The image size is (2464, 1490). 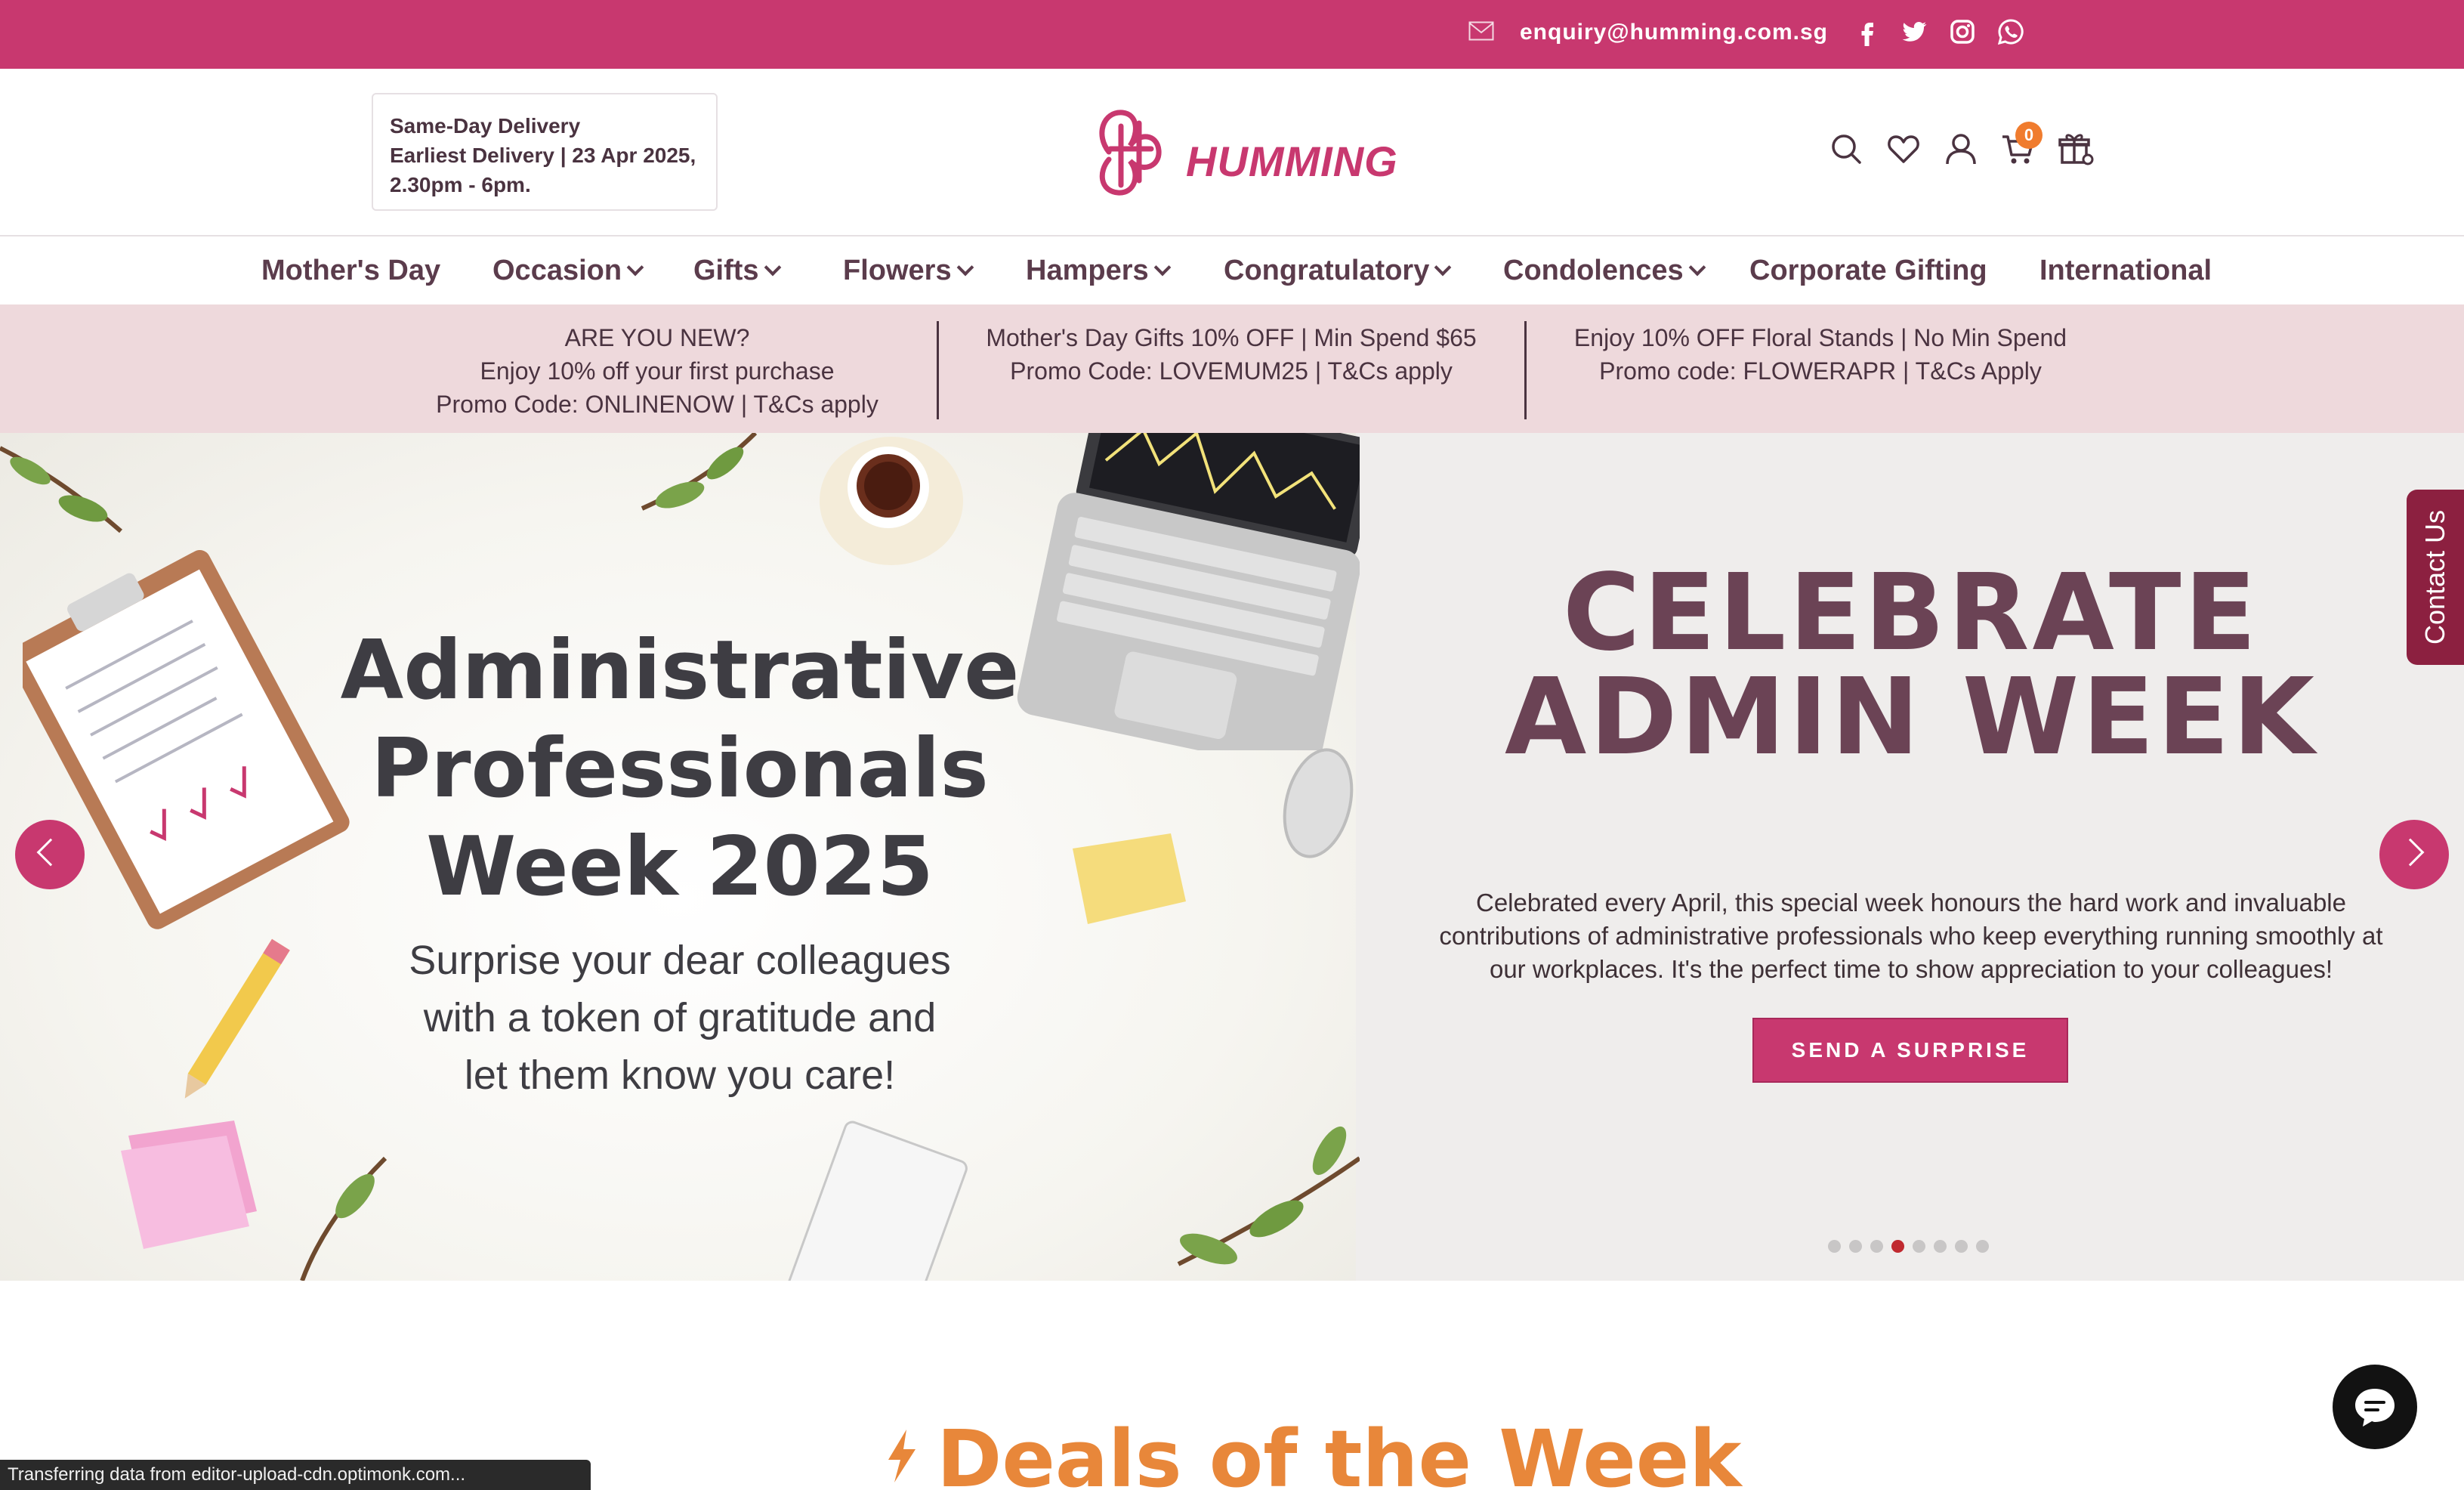 What do you see at coordinates (1904, 149) in the screenshot?
I see `wishlist-heart-icon` at bounding box center [1904, 149].